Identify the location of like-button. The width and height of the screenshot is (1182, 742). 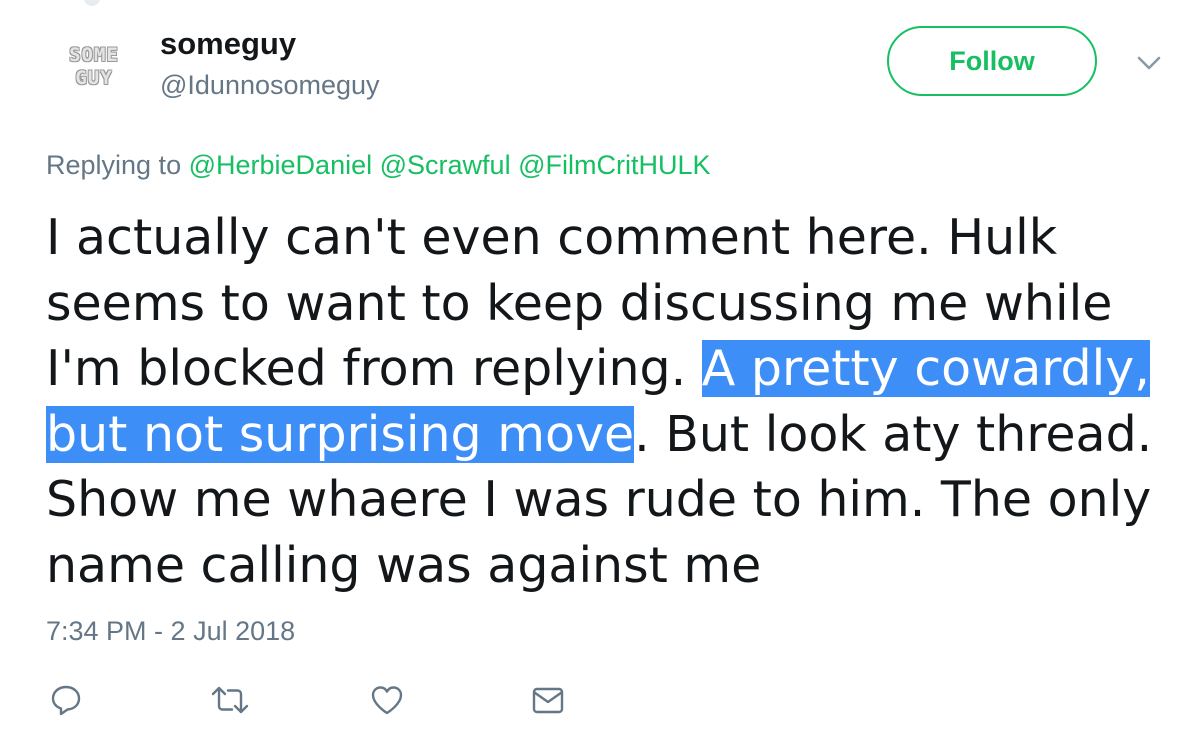
(387, 700).